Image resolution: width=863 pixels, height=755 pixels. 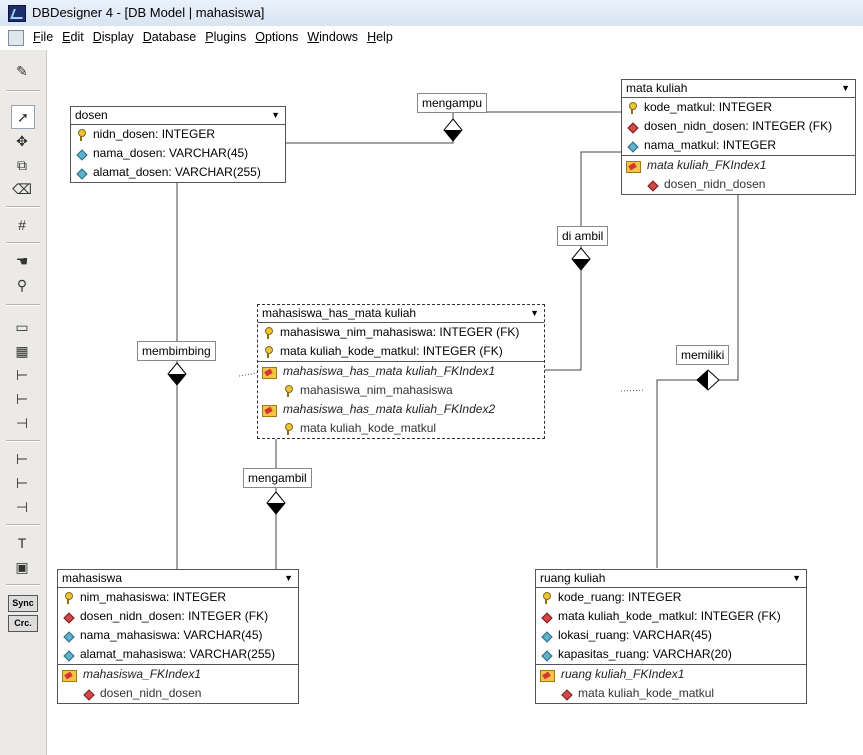 What do you see at coordinates (452, 103) in the screenshot?
I see `relation-label-mengampu: mengampu` at bounding box center [452, 103].